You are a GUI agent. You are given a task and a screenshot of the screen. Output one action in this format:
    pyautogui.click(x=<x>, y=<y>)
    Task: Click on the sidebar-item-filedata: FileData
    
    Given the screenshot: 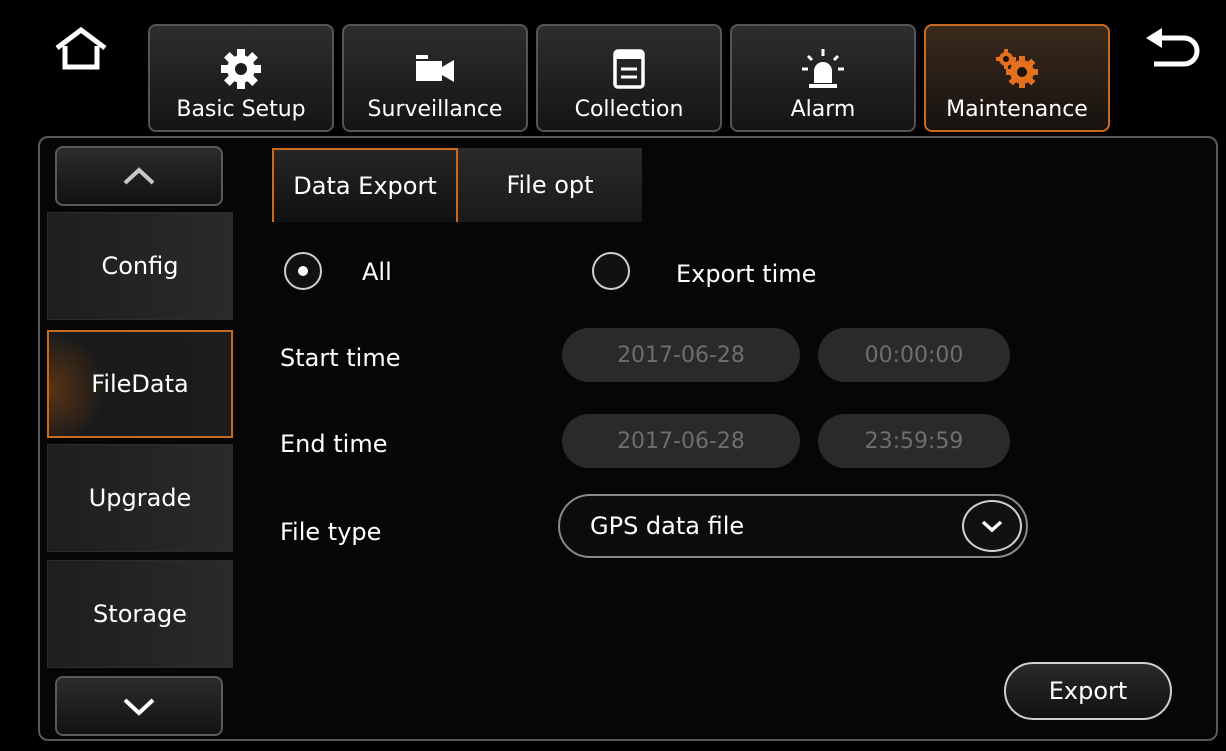 What is the action you would take?
    pyautogui.click(x=140, y=384)
    